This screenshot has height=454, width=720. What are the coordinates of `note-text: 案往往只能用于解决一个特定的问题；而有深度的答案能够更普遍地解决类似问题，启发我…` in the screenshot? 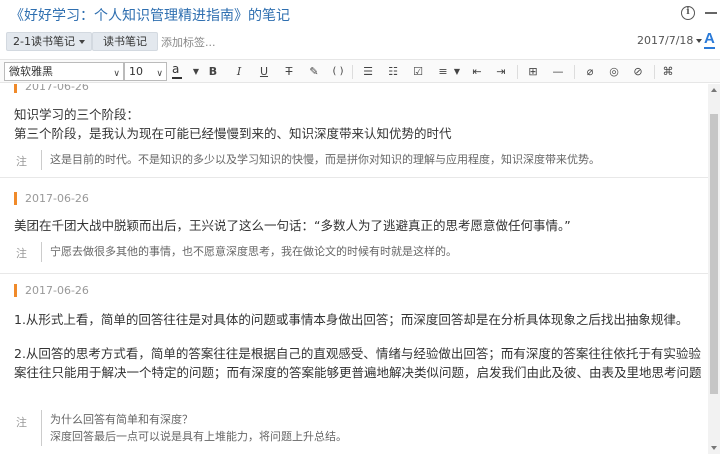 It's located at (358, 373).